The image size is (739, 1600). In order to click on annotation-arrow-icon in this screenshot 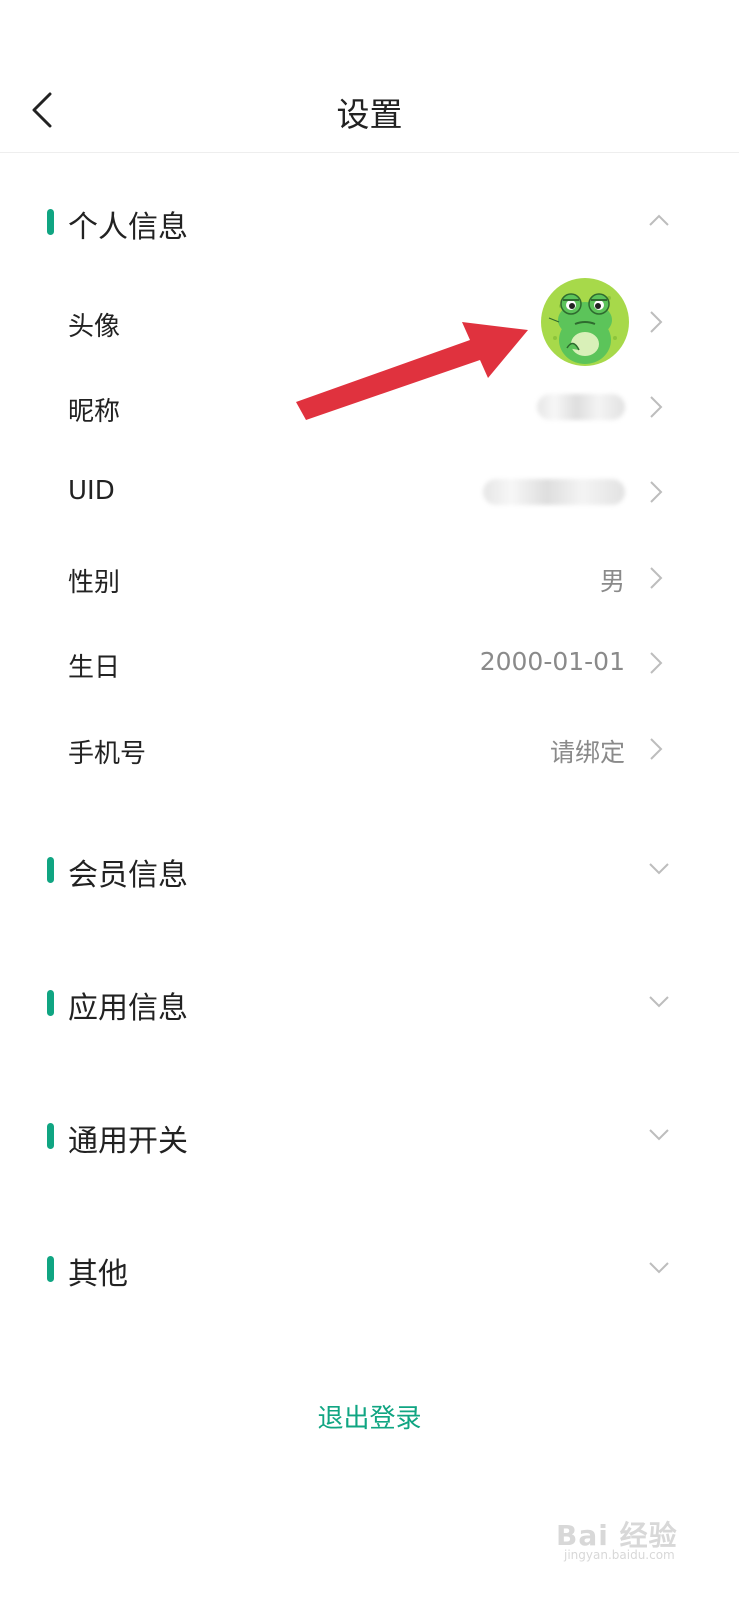, I will do `click(412, 371)`.